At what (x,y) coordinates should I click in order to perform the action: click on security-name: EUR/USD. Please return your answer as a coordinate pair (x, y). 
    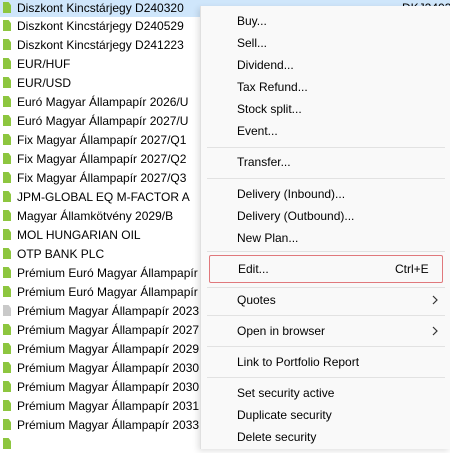
    Looking at the image, I should click on (44, 82).